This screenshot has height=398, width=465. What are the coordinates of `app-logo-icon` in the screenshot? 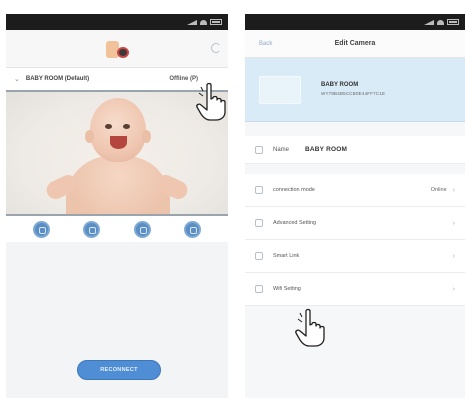 It's located at (119, 50).